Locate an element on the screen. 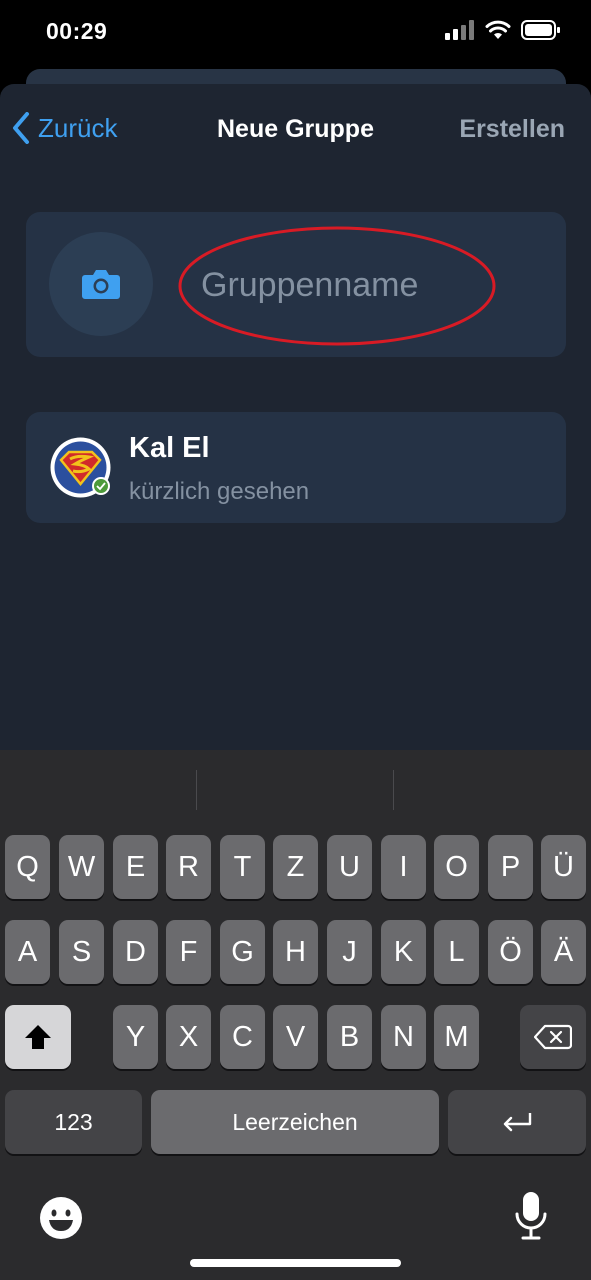 Image resolution: width=591 pixels, height=1280 pixels. wifi-icon is located at coordinates (498, 29).